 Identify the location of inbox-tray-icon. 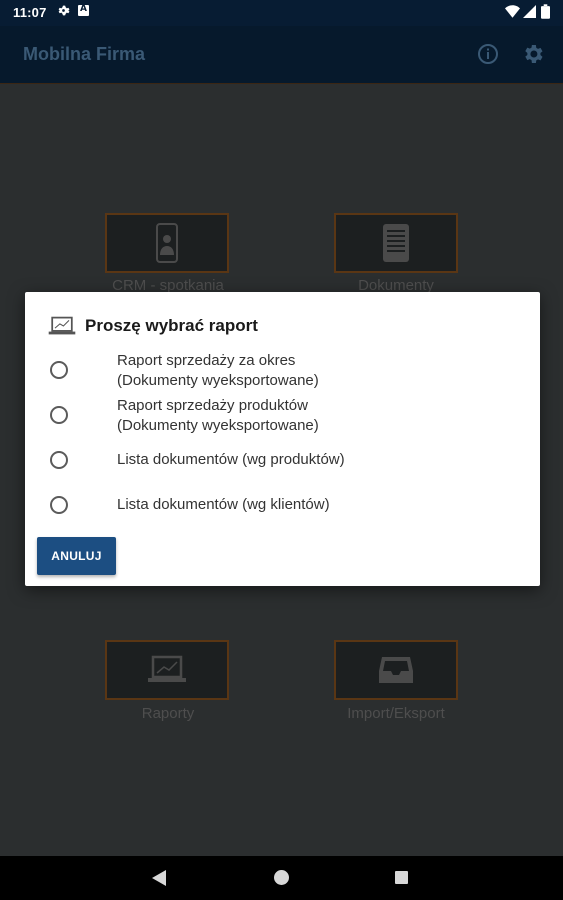
(396, 670).